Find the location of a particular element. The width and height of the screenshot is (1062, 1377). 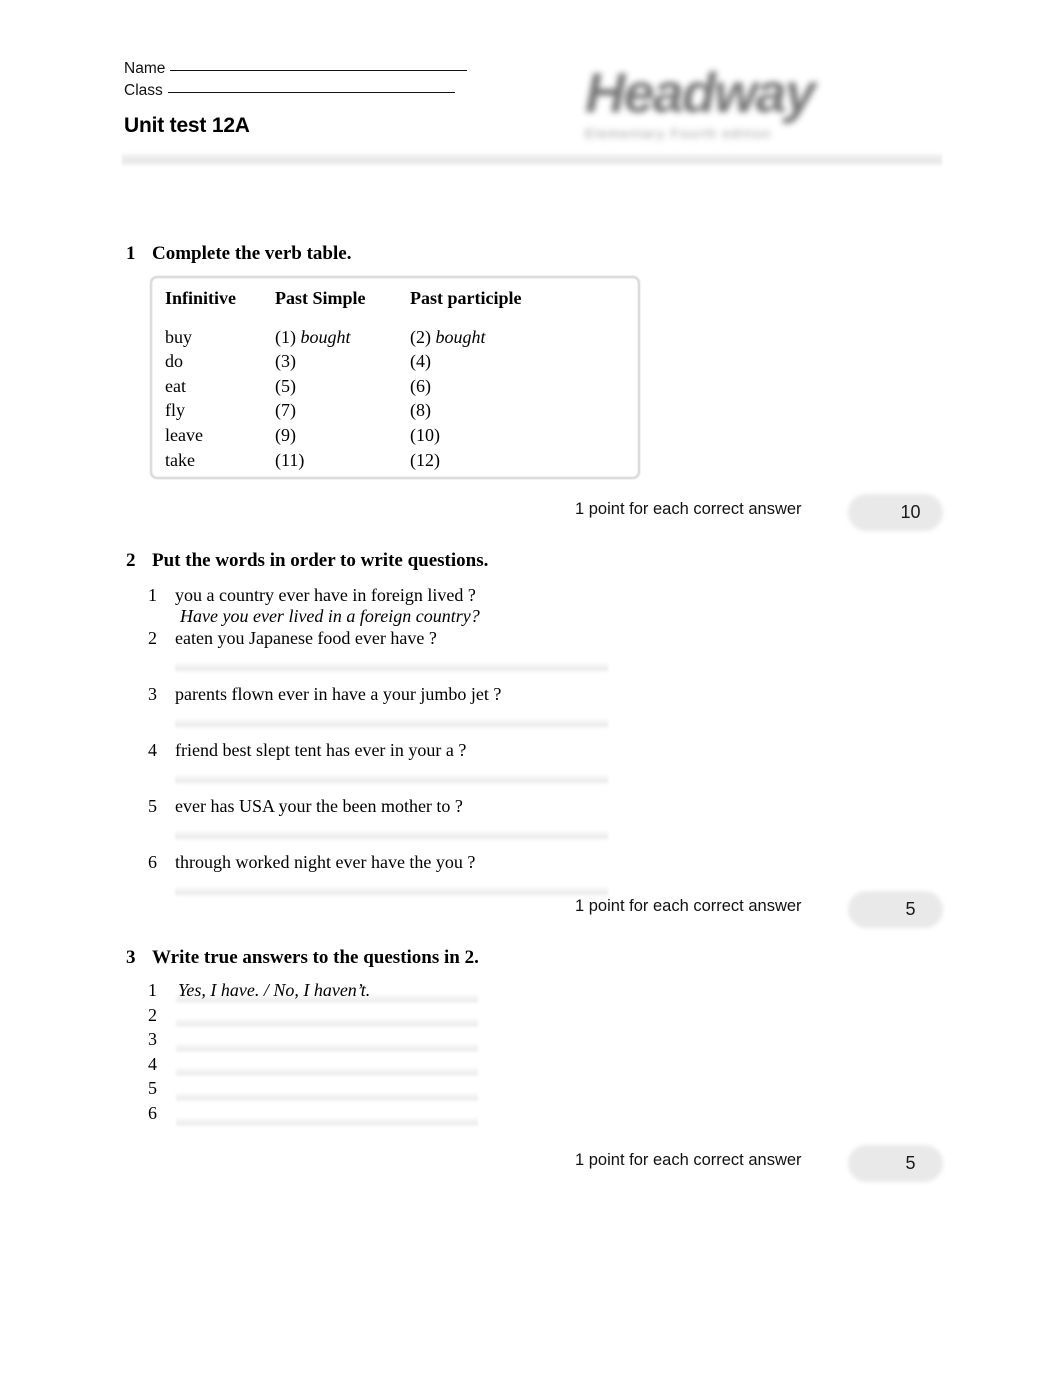

table-row: buy (1) bought (2) bought is located at coordinates (402, 337).